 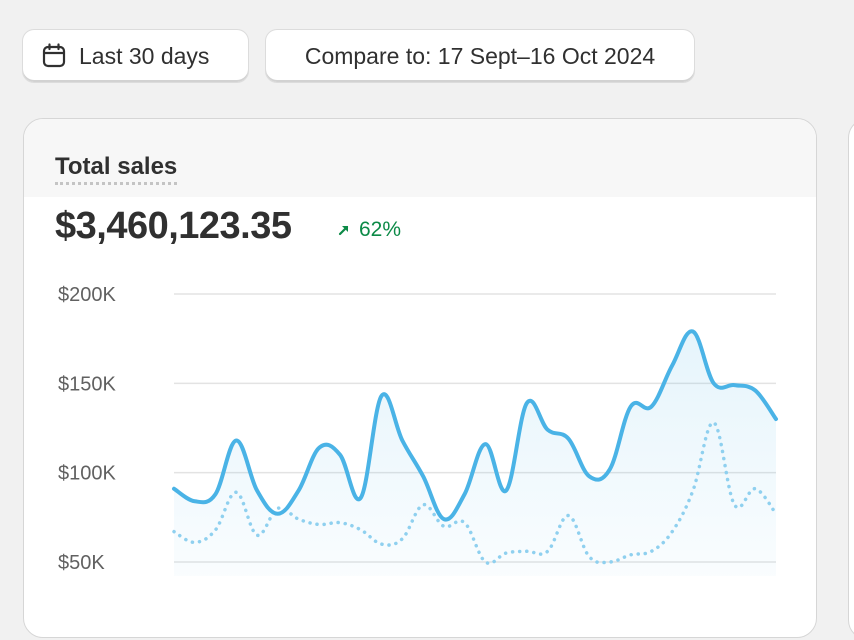 I want to click on y-tick-label: $50K, so click(x=81, y=563).